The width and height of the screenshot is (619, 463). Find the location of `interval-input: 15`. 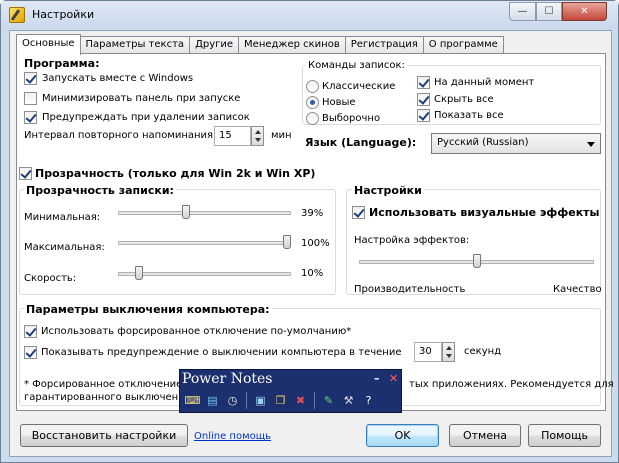

interval-input: 15 is located at coordinates (232, 136).